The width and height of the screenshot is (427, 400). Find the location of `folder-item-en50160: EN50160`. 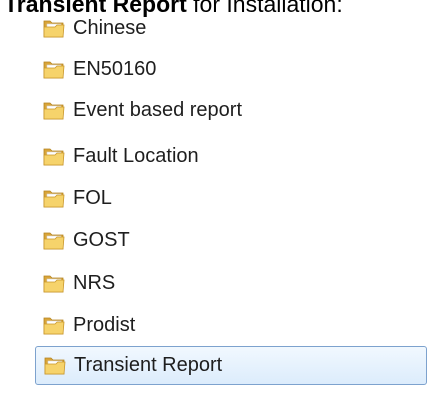

folder-item-en50160: EN50160 is located at coordinates (231, 69).